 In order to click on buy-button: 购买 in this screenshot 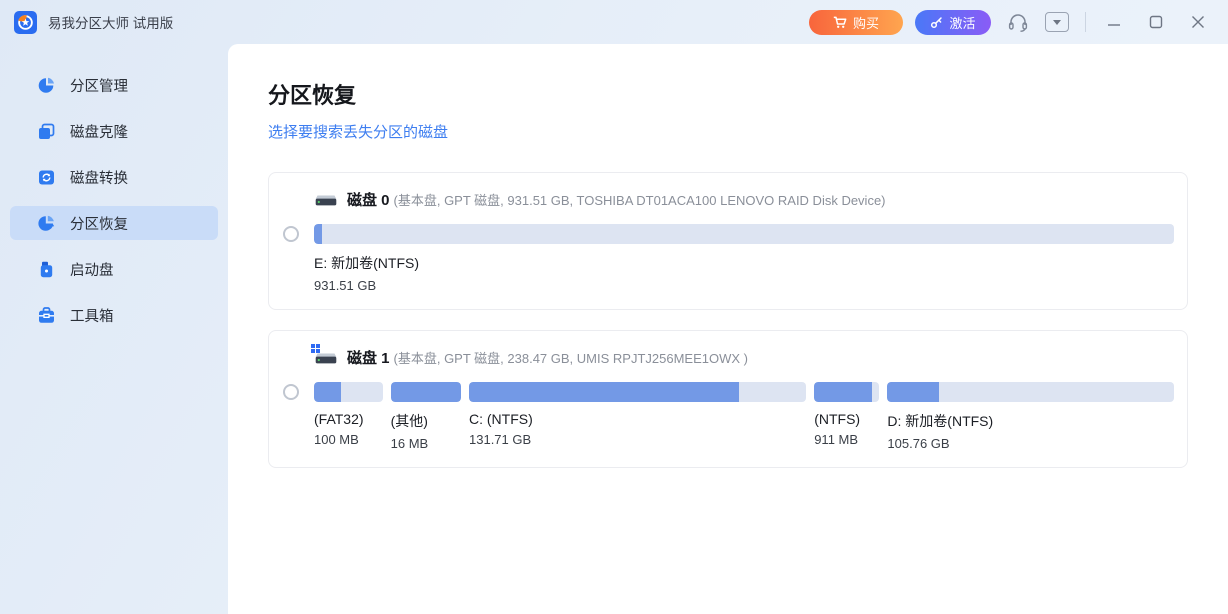, I will do `click(856, 22)`.